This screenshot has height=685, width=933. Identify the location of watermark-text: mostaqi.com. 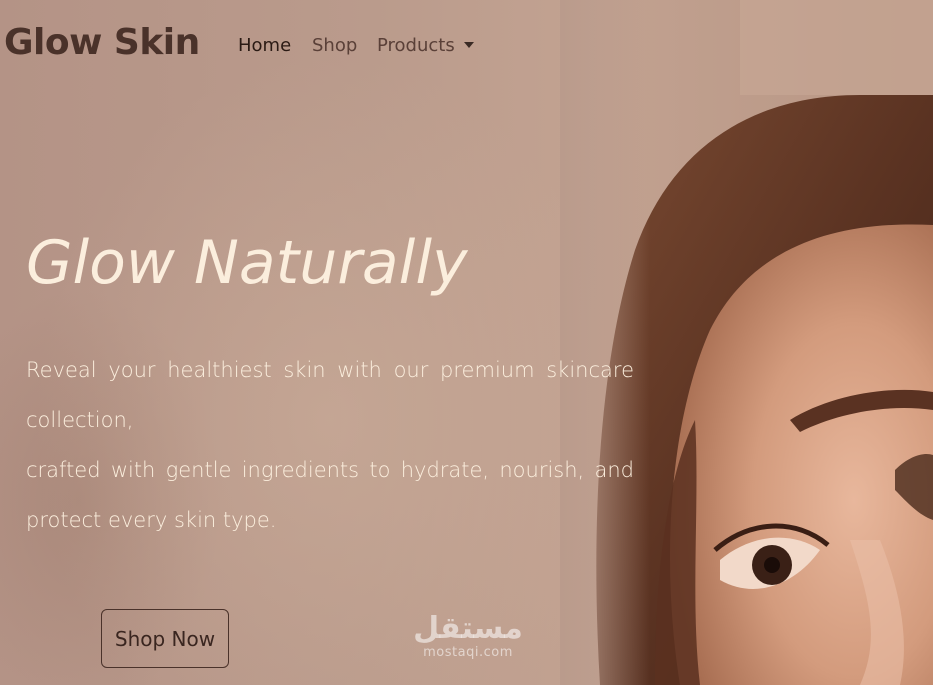
(468, 652).